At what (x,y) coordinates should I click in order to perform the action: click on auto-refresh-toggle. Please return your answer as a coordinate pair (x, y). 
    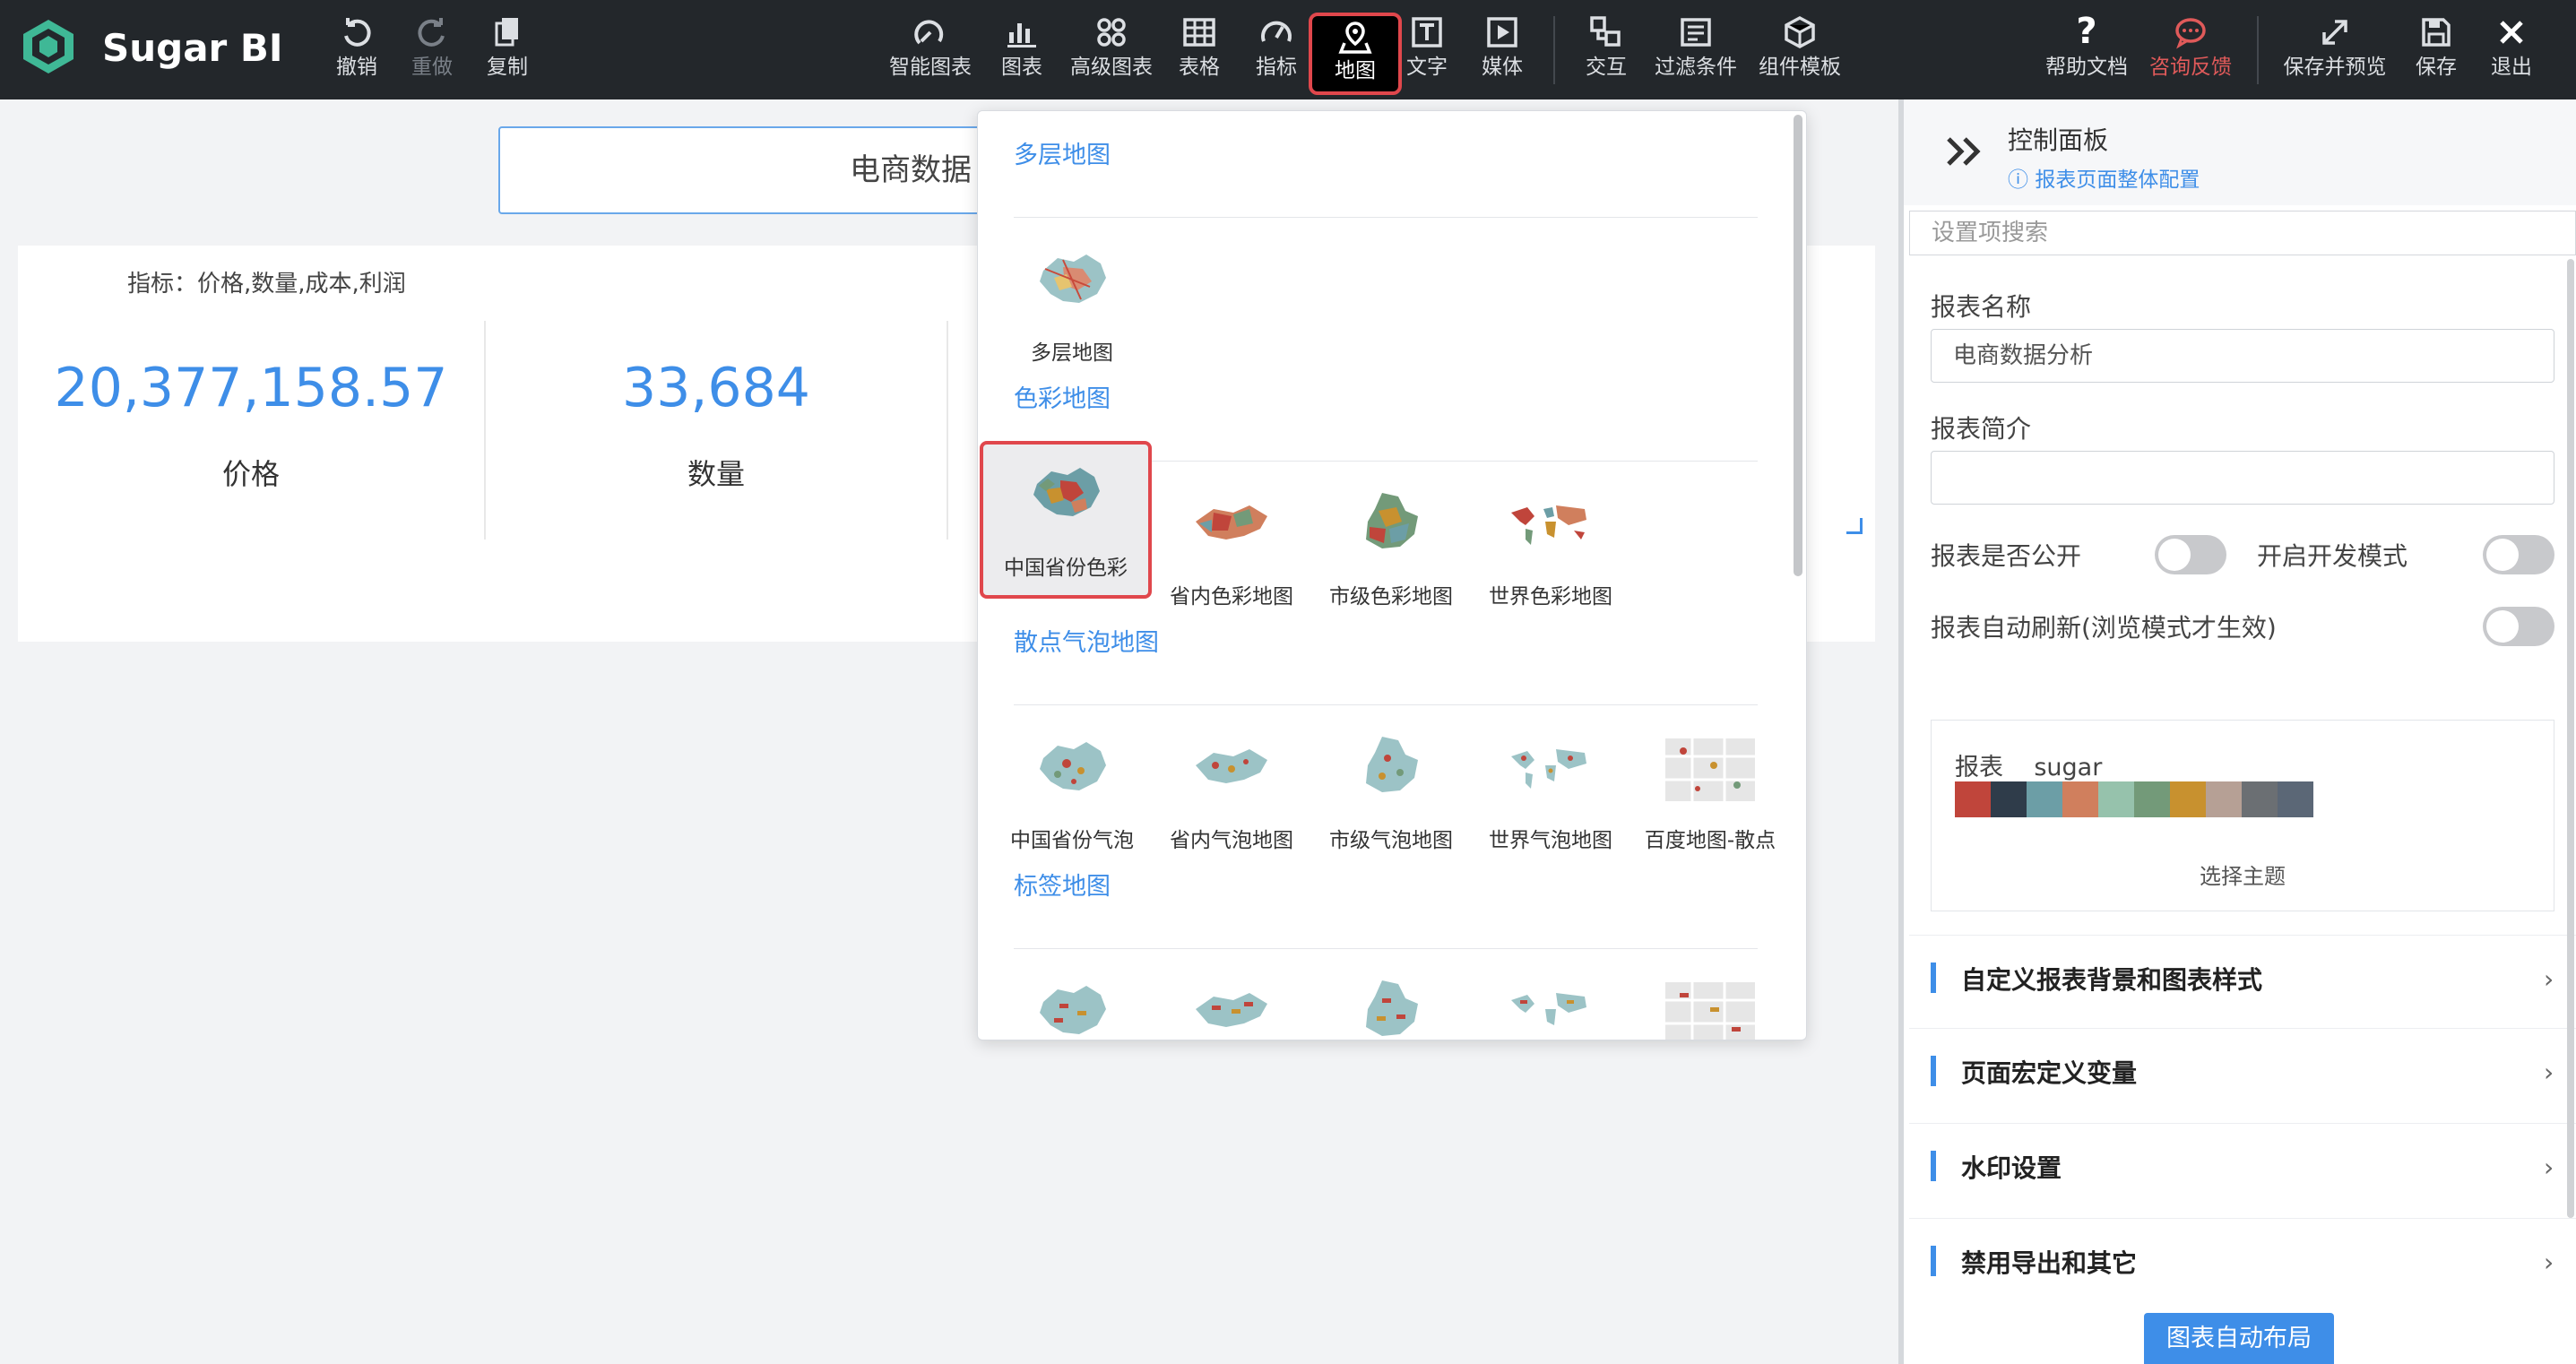
    Looking at the image, I should click on (2518, 626).